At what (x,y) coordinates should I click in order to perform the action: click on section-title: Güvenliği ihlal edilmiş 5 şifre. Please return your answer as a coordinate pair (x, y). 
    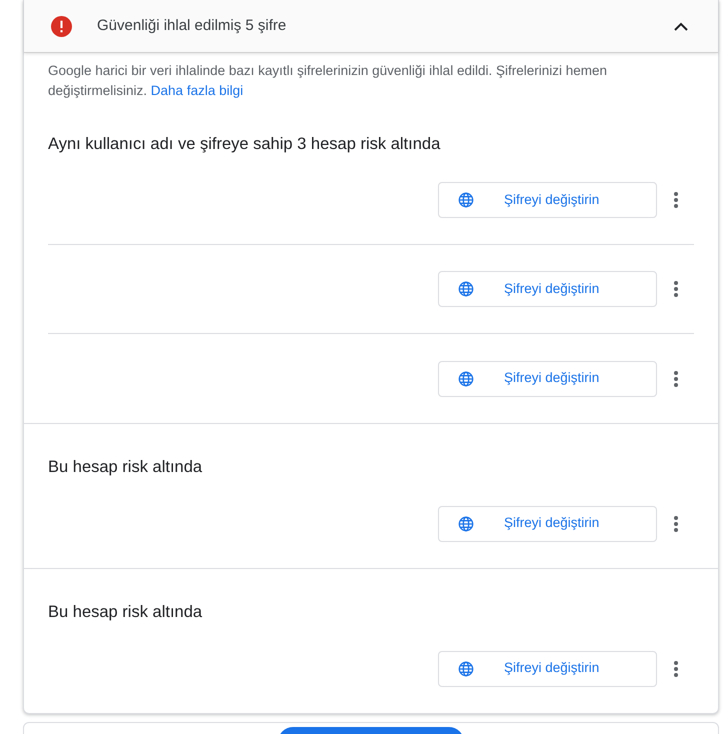
    Looking at the image, I should click on (191, 26).